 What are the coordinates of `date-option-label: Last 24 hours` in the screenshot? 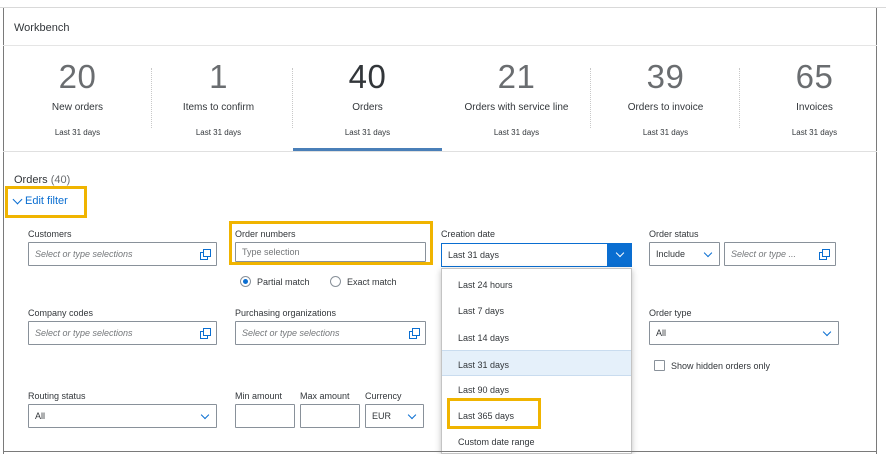 It's located at (485, 285).